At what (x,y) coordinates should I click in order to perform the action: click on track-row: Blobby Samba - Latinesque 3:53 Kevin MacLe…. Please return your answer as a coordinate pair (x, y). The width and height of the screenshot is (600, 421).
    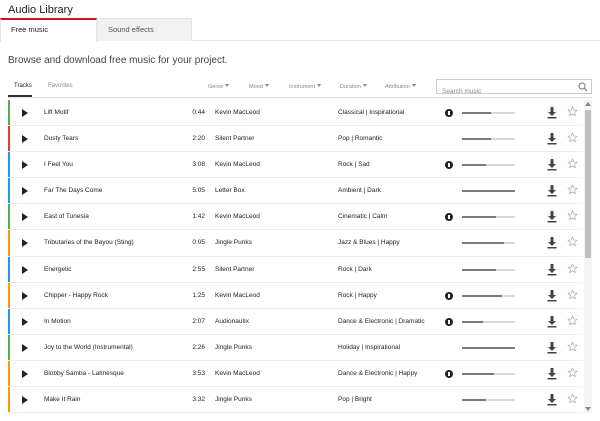
    Looking at the image, I should click on (295, 374).